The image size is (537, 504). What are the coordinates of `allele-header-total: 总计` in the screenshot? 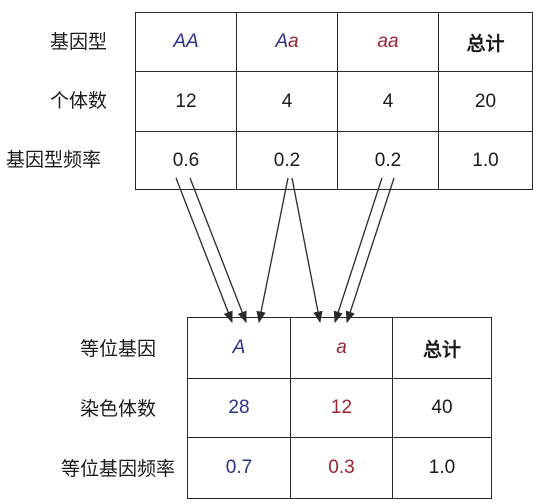 It's located at (441, 348).